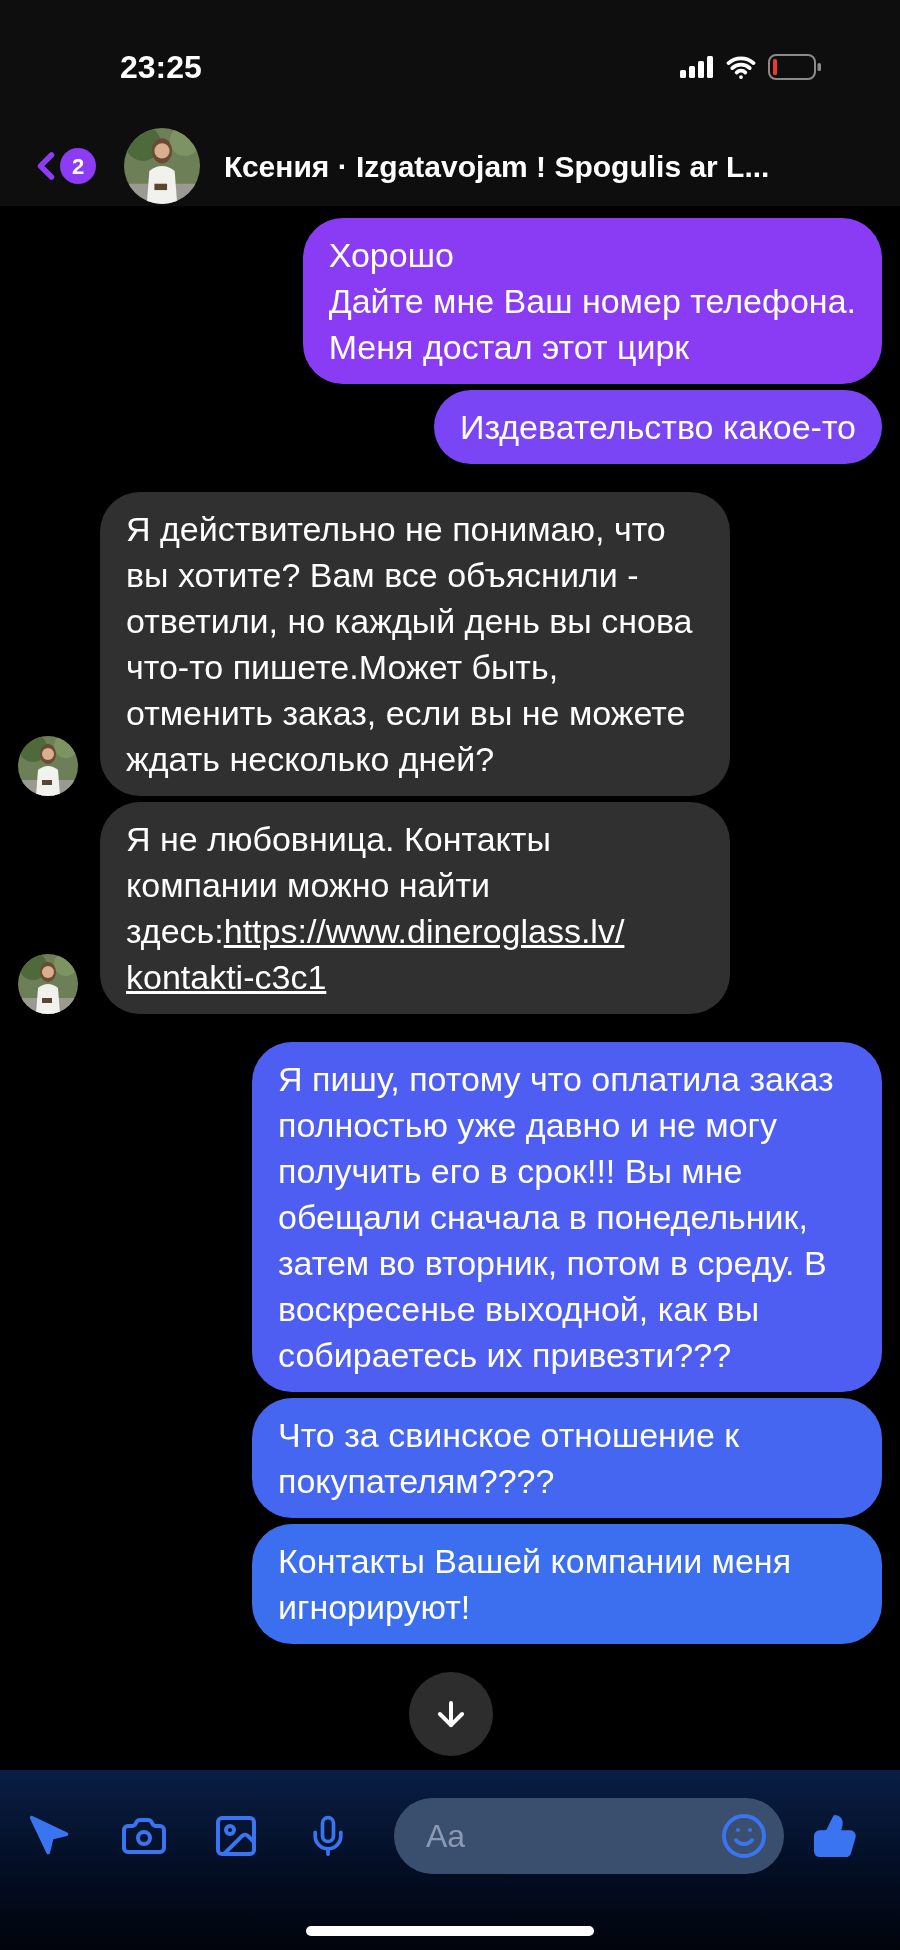 Image resolution: width=900 pixels, height=1950 pixels. What do you see at coordinates (226, 977) in the screenshot?
I see `link: kontakti-c3c1` at bounding box center [226, 977].